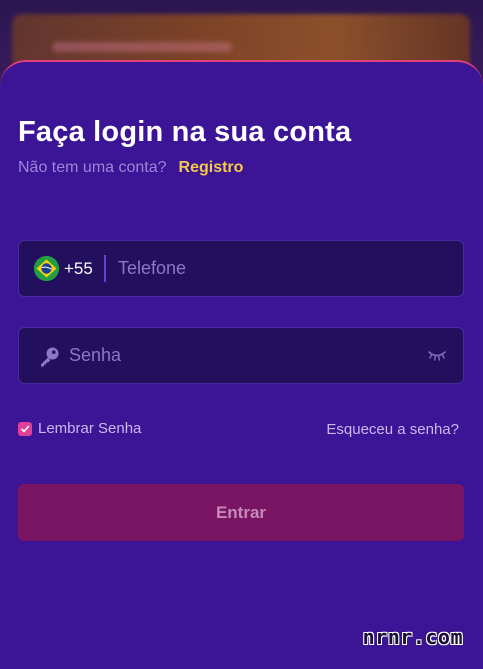 This screenshot has height=669, width=483. I want to click on login-title: Faça login na sua conta, so click(185, 132).